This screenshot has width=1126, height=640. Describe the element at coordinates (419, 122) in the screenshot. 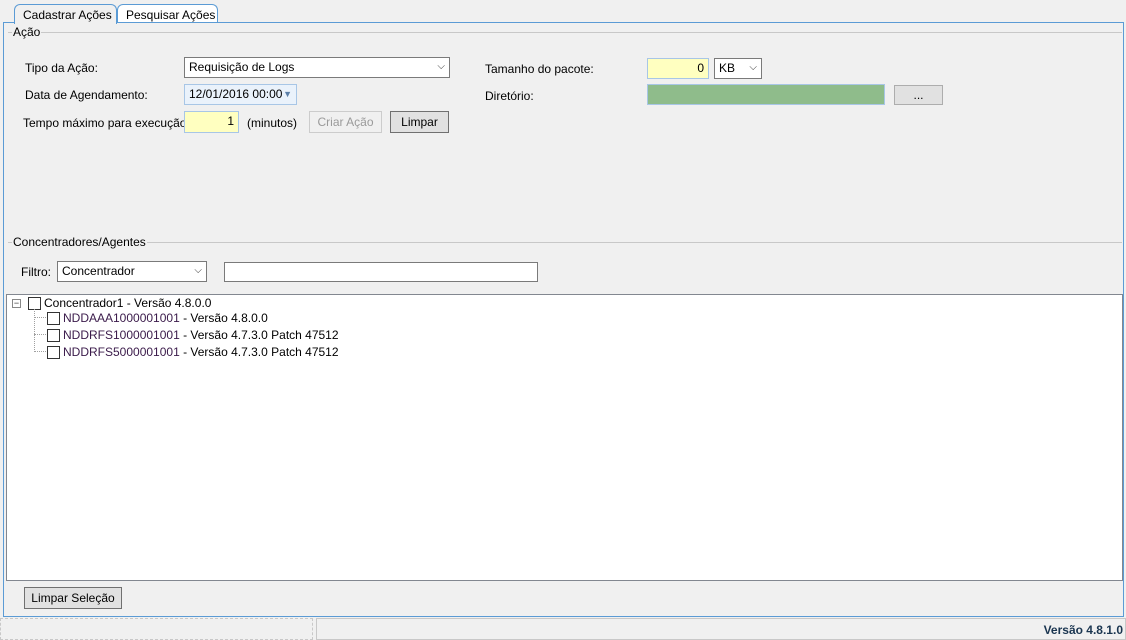

I see `limpar-button: Limpar` at that location.